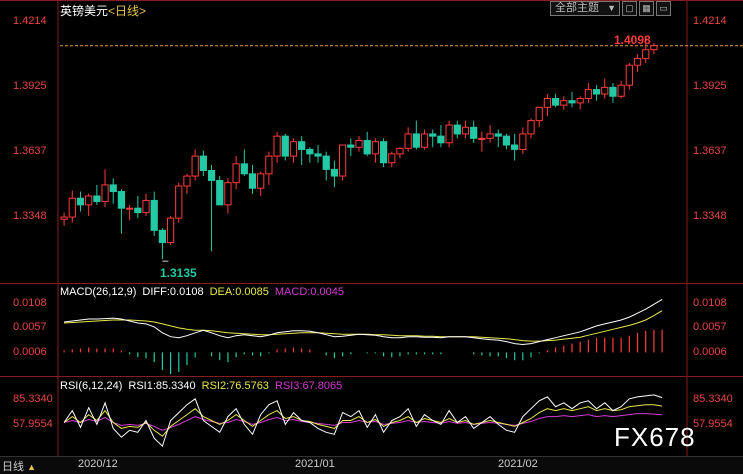  I want to click on layout-grid-button: ▦, so click(646, 8).